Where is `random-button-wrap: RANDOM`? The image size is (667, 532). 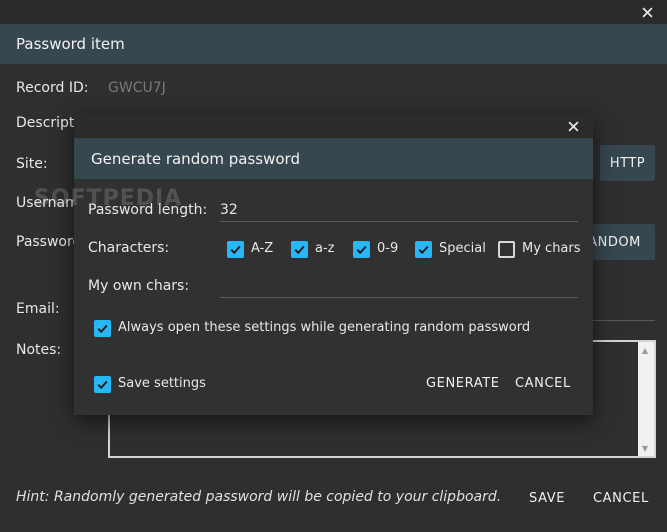 random-button-wrap: RANDOM is located at coordinates (624, 242).